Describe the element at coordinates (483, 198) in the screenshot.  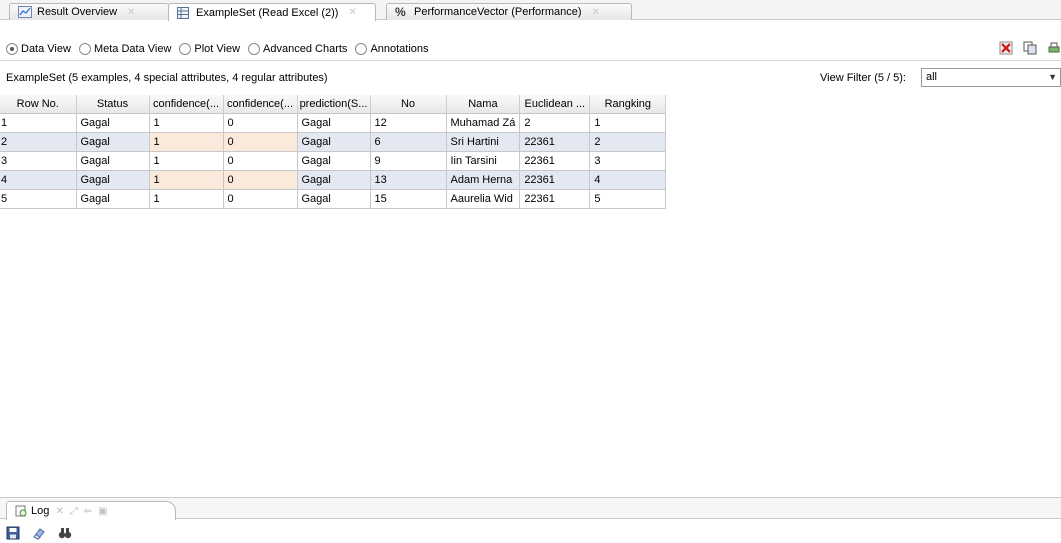
I see `table-cell: Aaurelia Wid` at that location.